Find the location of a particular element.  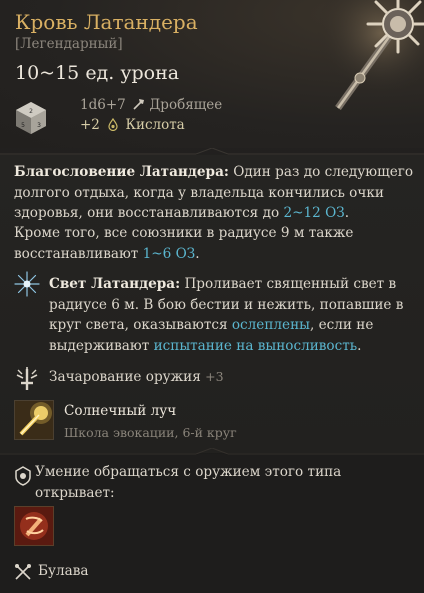

light-text-end: . is located at coordinates (359, 345).